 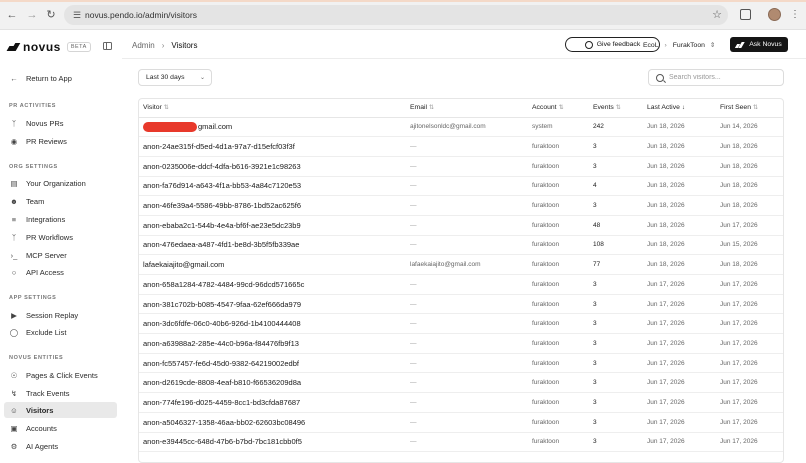 I want to click on date-range-select: Last 30 days ⌄, so click(x=175, y=77).